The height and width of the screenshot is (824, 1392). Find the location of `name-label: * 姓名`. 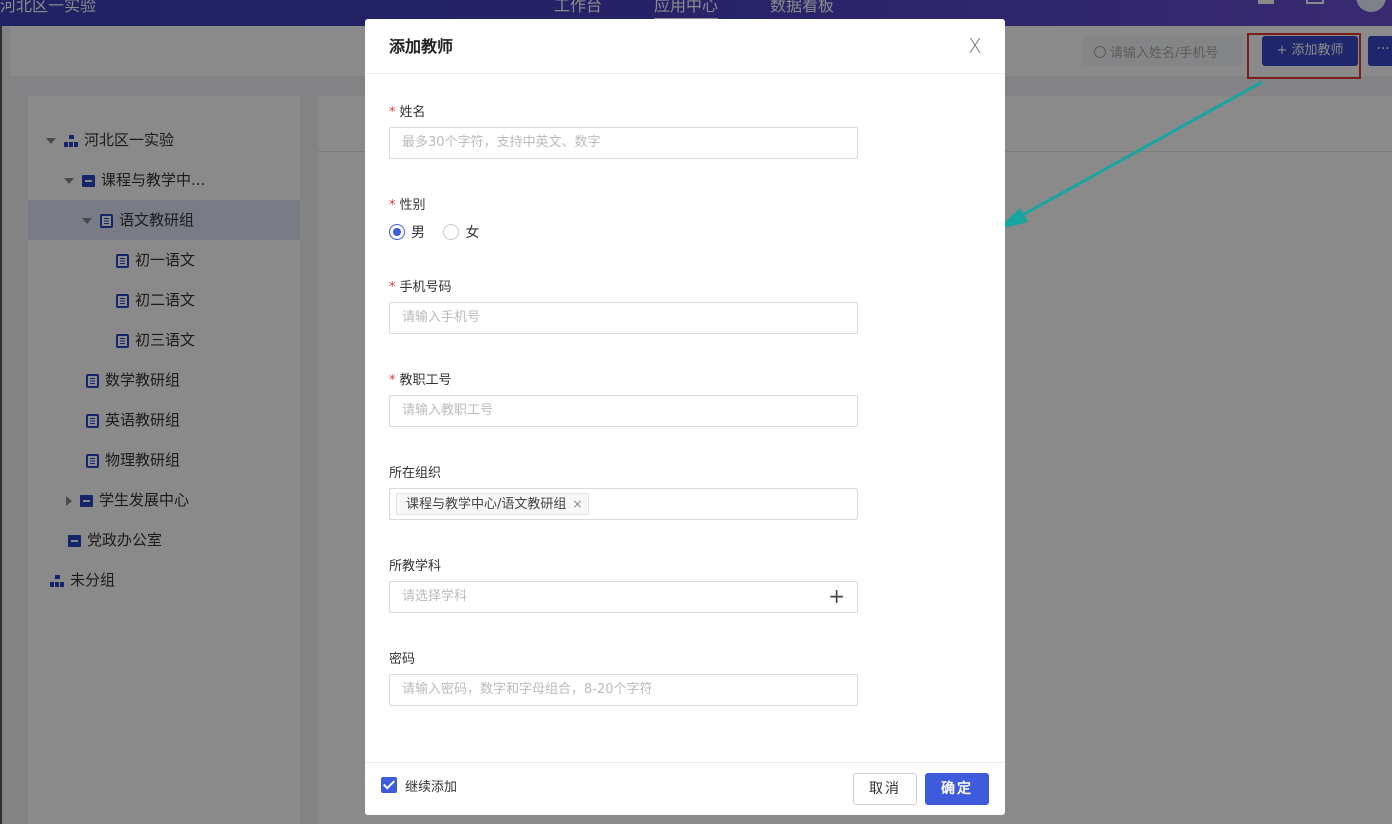

name-label: * 姓名 is located at coordinates (407, 112).